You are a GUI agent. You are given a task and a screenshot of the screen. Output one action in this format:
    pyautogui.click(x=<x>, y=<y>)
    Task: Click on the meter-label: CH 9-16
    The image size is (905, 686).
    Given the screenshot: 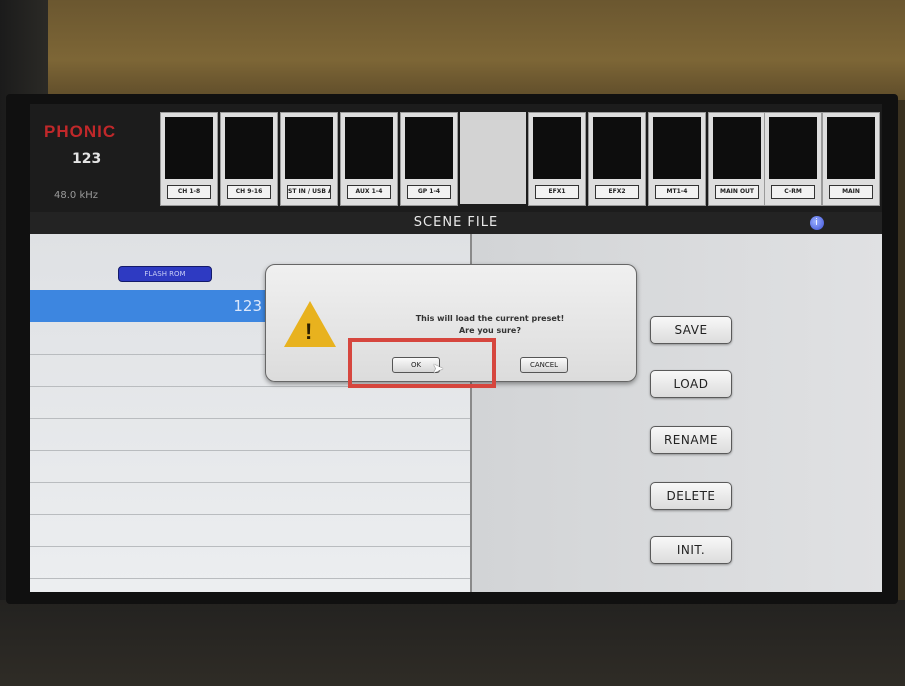 What is the action you would take?
    pyautogui.click(x=249, y=192)
    